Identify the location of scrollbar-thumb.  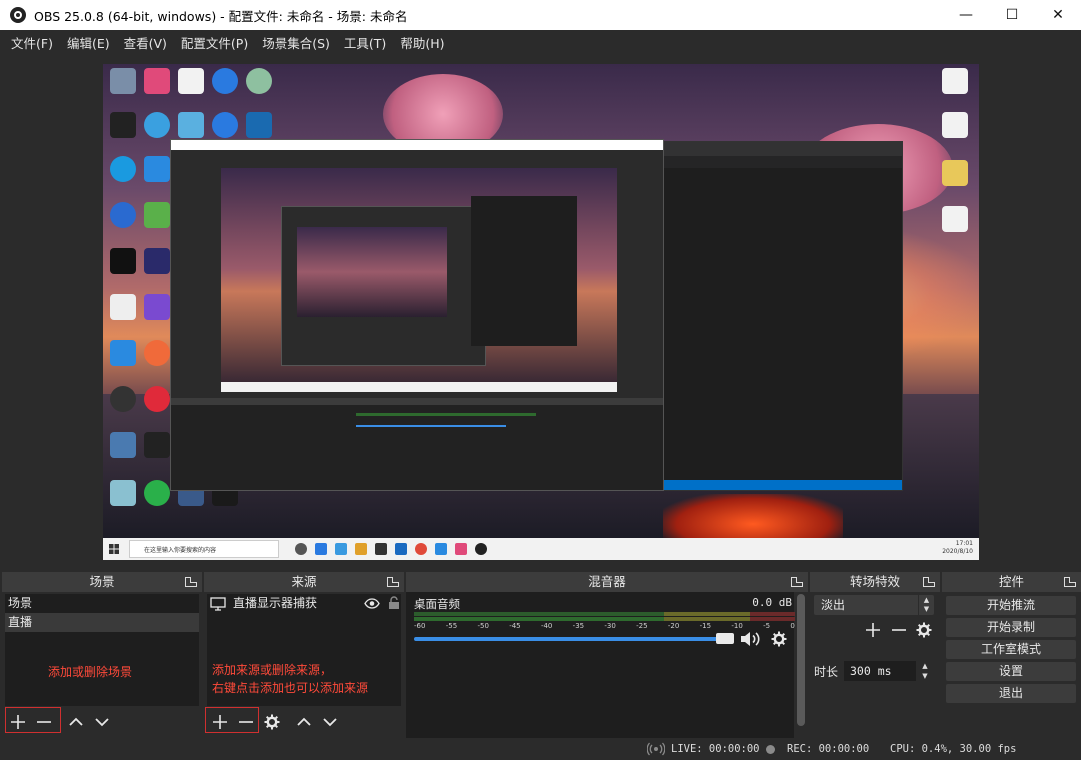
(801, 660).